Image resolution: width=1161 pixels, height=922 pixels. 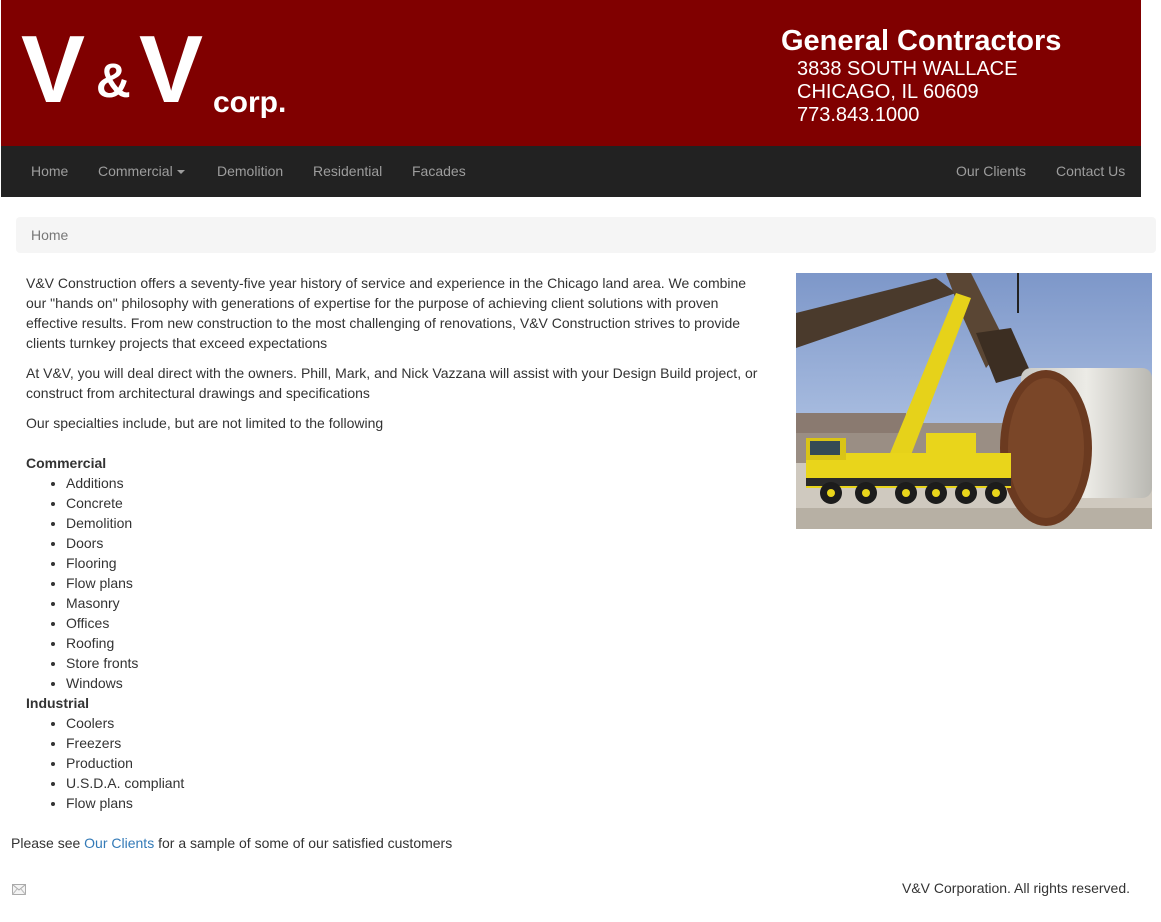 What do you see at coordinates (416, 503) in the screenshot?
I see `list-item: Concrete` at bounding box center [416, 503].